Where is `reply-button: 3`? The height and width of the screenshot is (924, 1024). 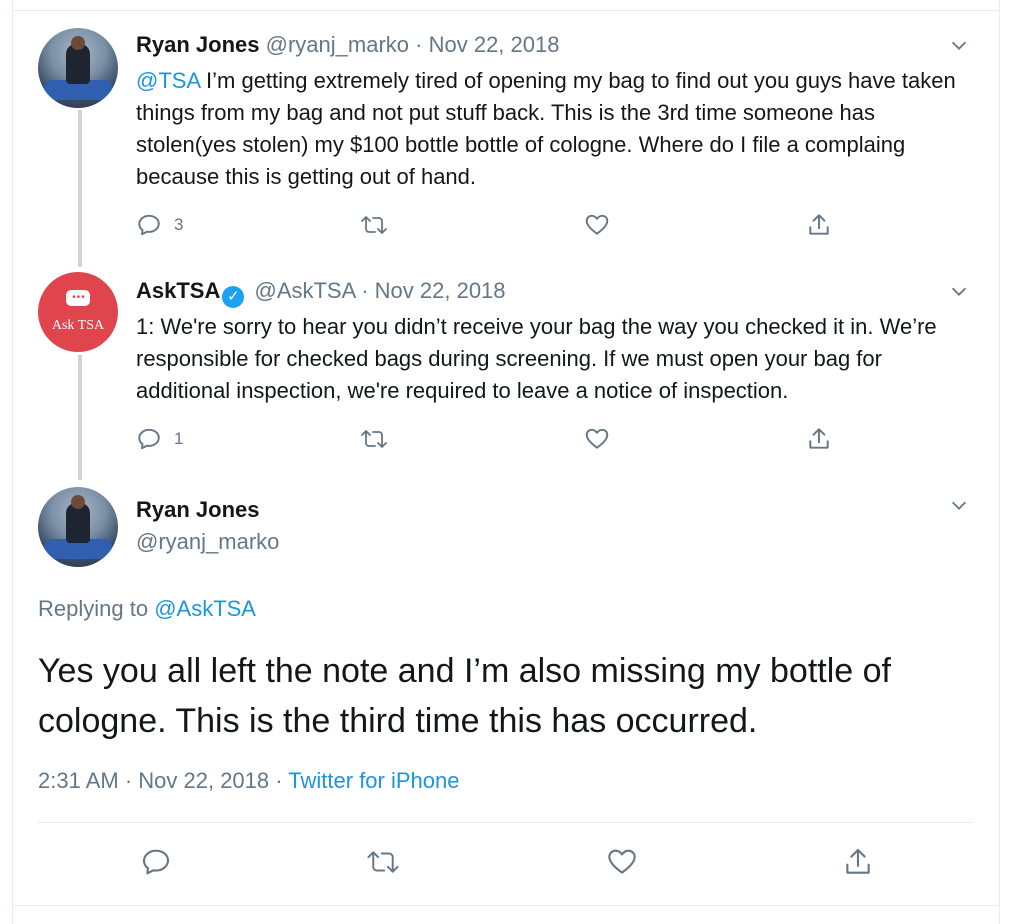 reply-button: 3 is located at coordinates (159, 225).